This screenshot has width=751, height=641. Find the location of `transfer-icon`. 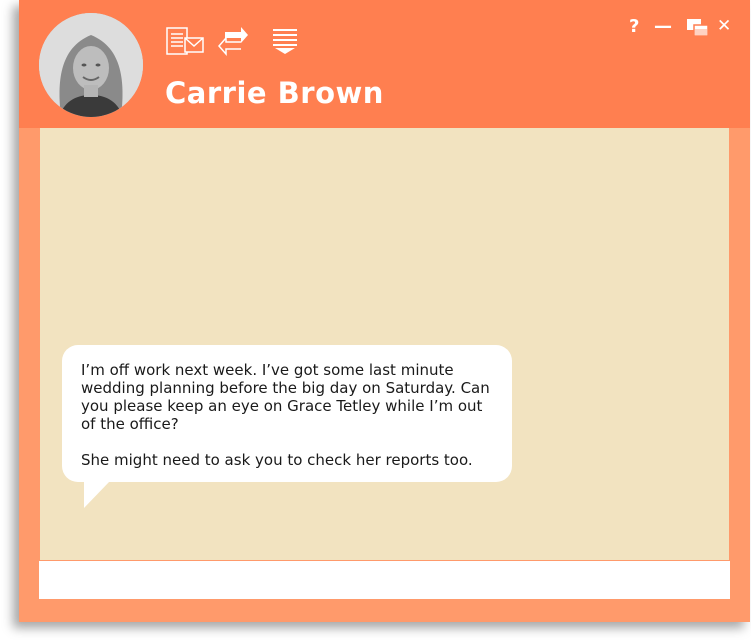

transfer-icon is located at coordinates (233, 41).